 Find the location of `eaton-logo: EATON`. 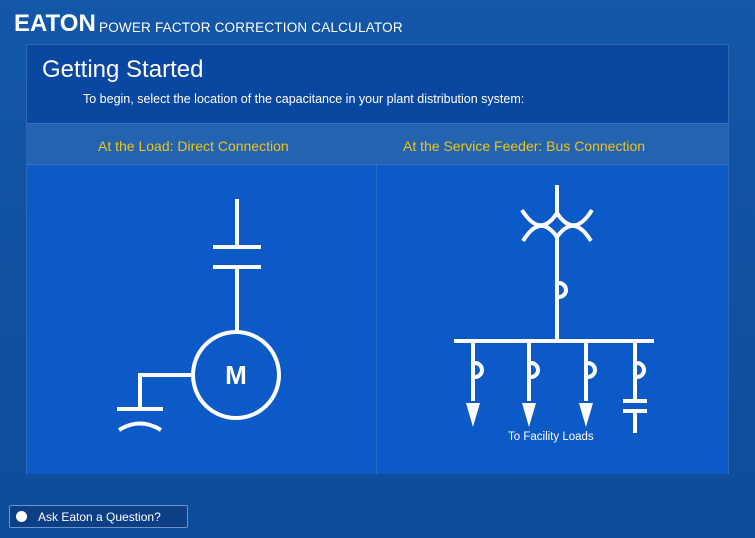

eaton-logo: EATON is located at coordinates (55, 23).